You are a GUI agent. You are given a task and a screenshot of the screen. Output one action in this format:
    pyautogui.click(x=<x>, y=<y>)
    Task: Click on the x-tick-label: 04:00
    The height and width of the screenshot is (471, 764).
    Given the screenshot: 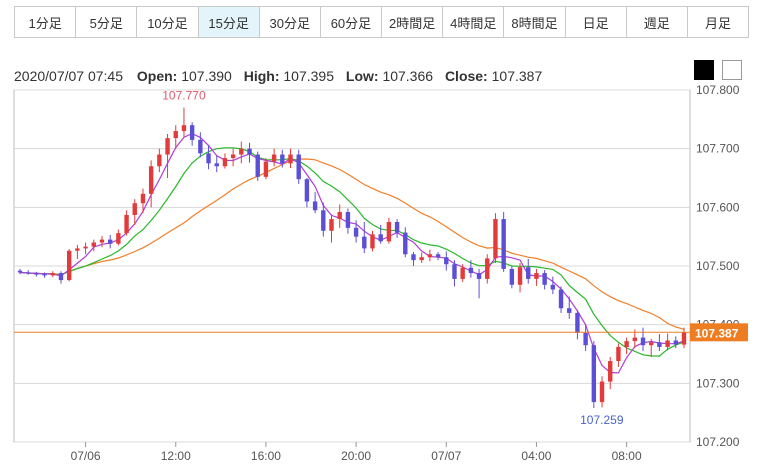 What is the action you would take?
    pyautogui.click(x=536, y=456)
    